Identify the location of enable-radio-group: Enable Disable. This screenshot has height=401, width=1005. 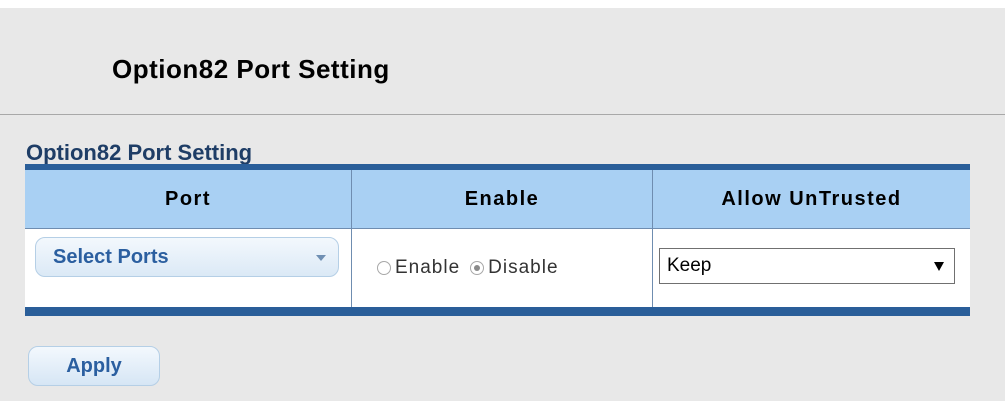
(473, 268).